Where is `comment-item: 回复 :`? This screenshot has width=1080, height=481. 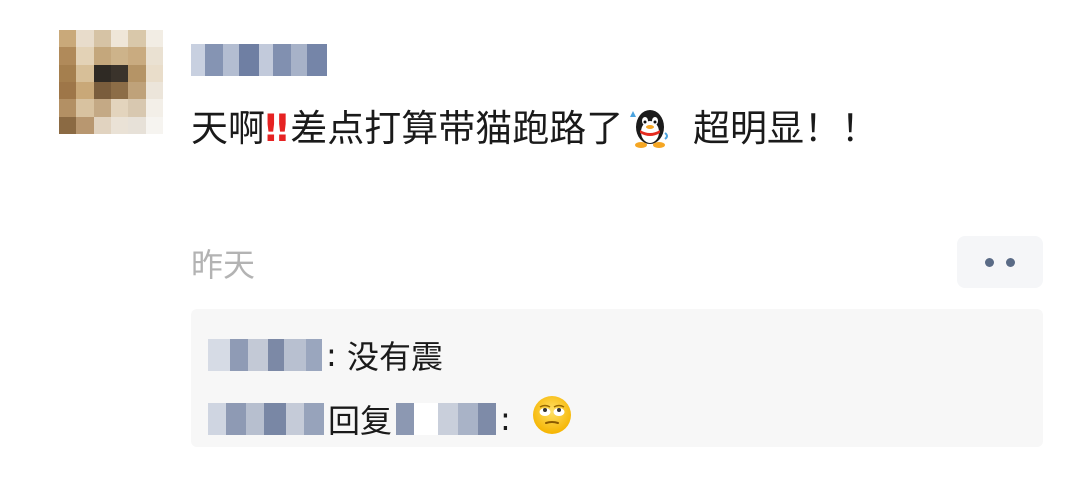 comment-item: 回复 : is located at coordinates (390, 419).